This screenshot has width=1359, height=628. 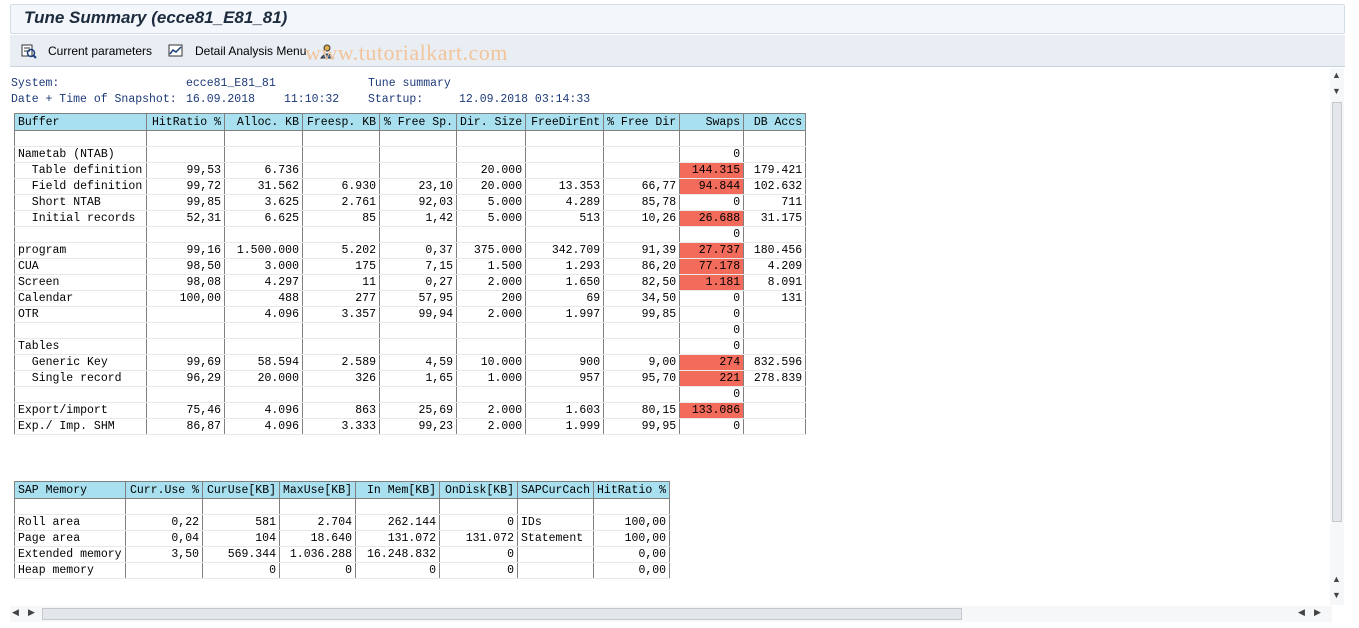 I want to click on table-cell: 2.000, so click(x=491, y=282).